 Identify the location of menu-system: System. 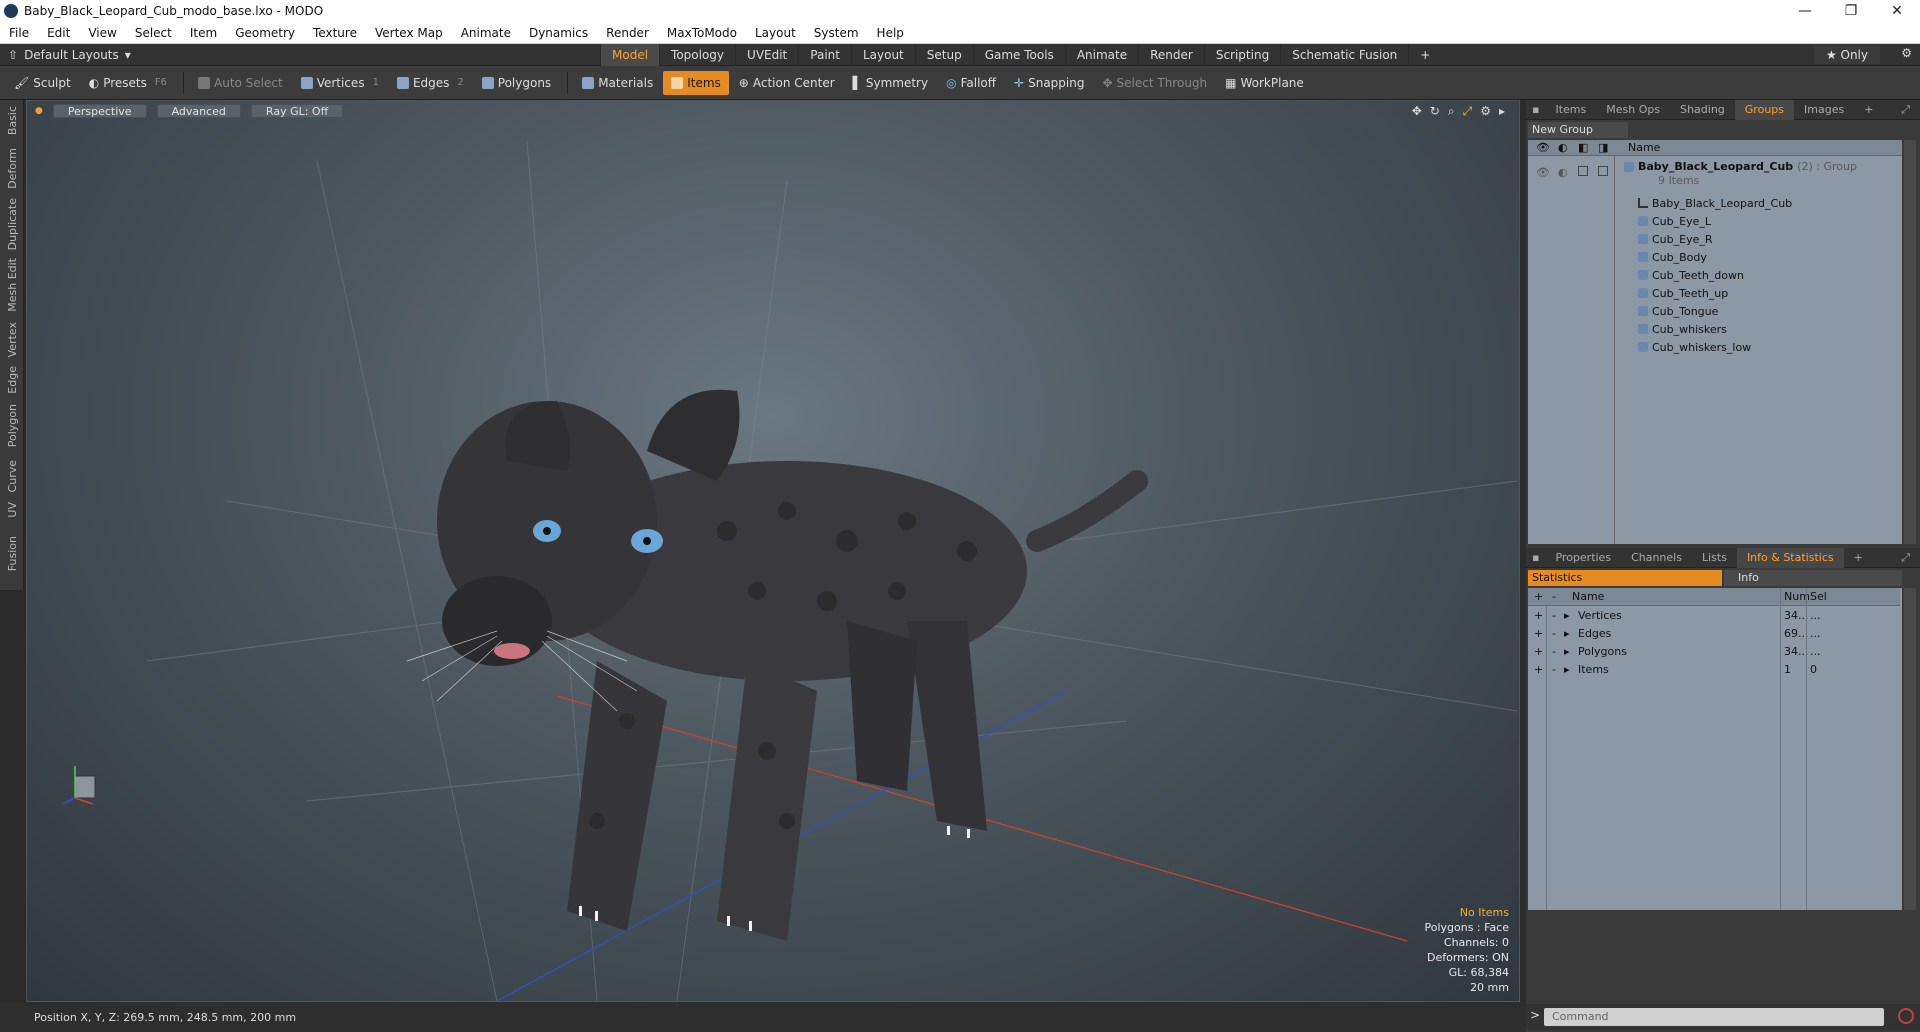
(836, 33).